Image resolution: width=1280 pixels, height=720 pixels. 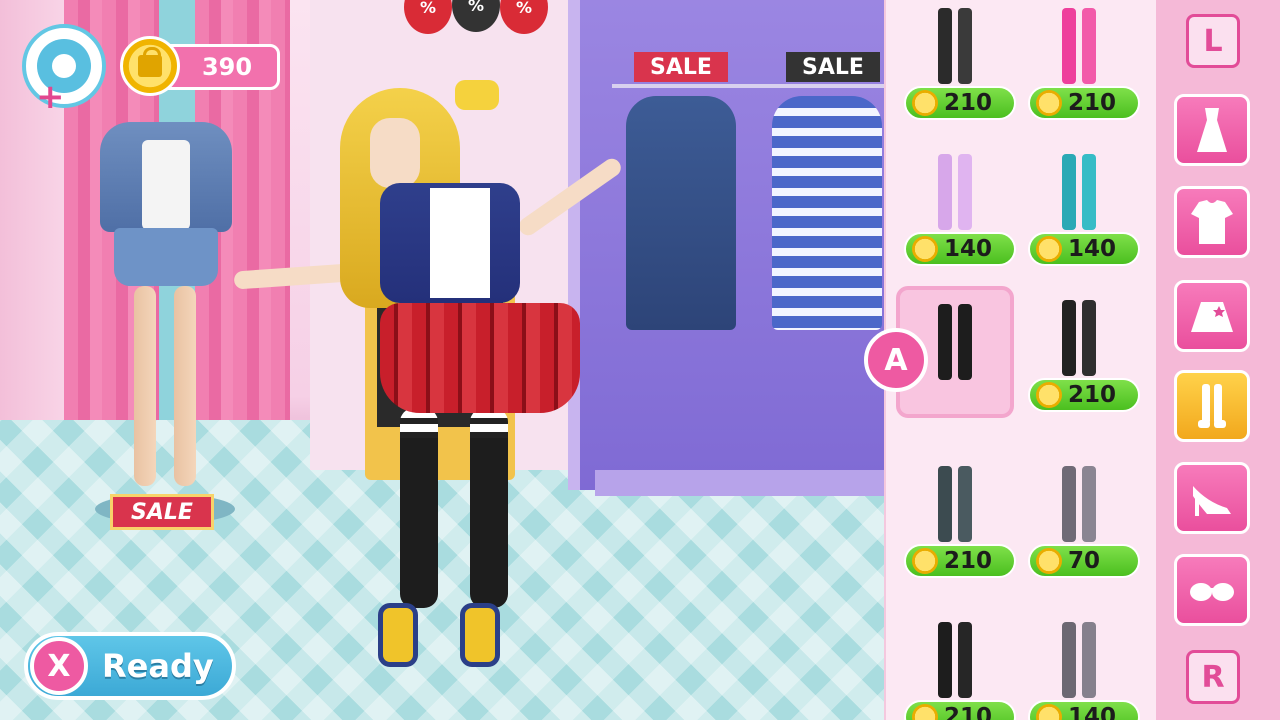 I want to click on category-top, so click(x=1212, y=222).